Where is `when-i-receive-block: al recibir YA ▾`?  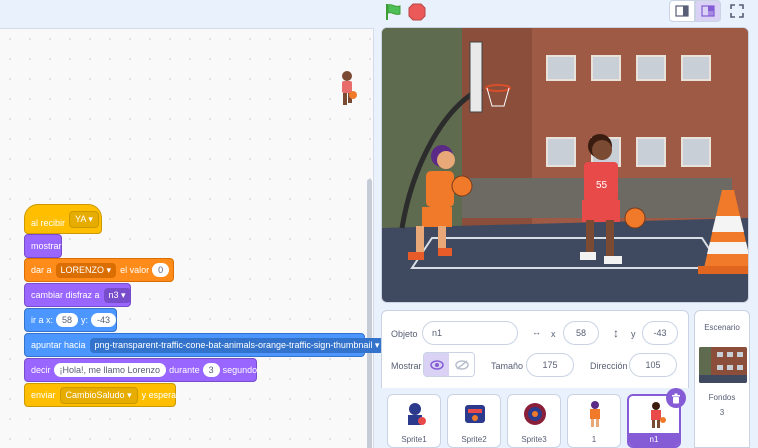 when-i-receive-block: al recibir YA ▾ is located at coordinates (63, 219).